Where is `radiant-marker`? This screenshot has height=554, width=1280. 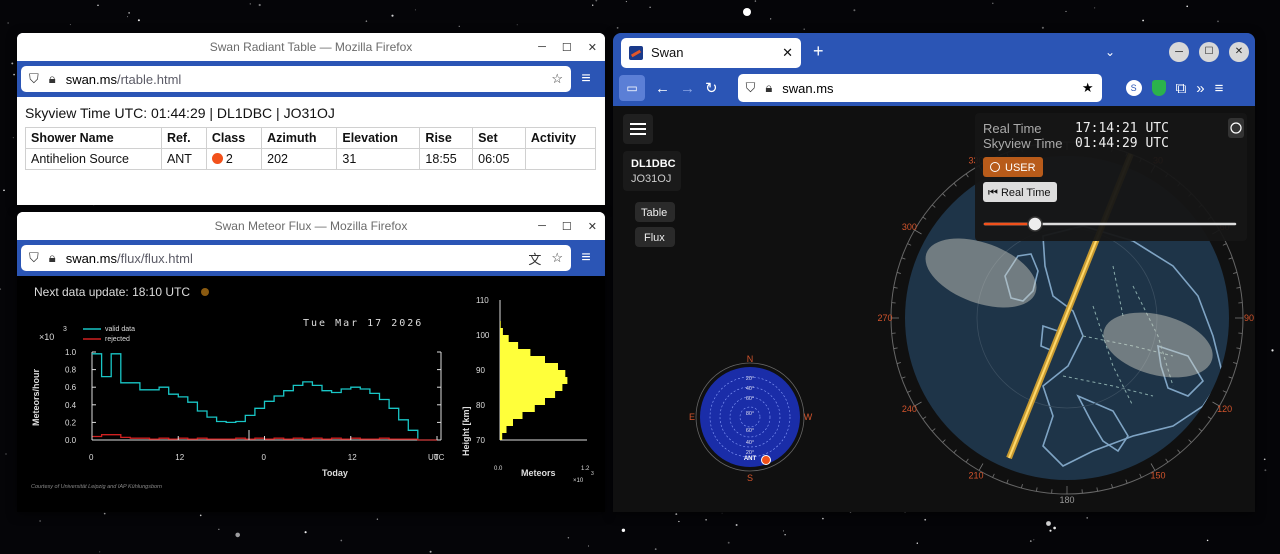 radiant-marker is located at coordinates (766, 460).